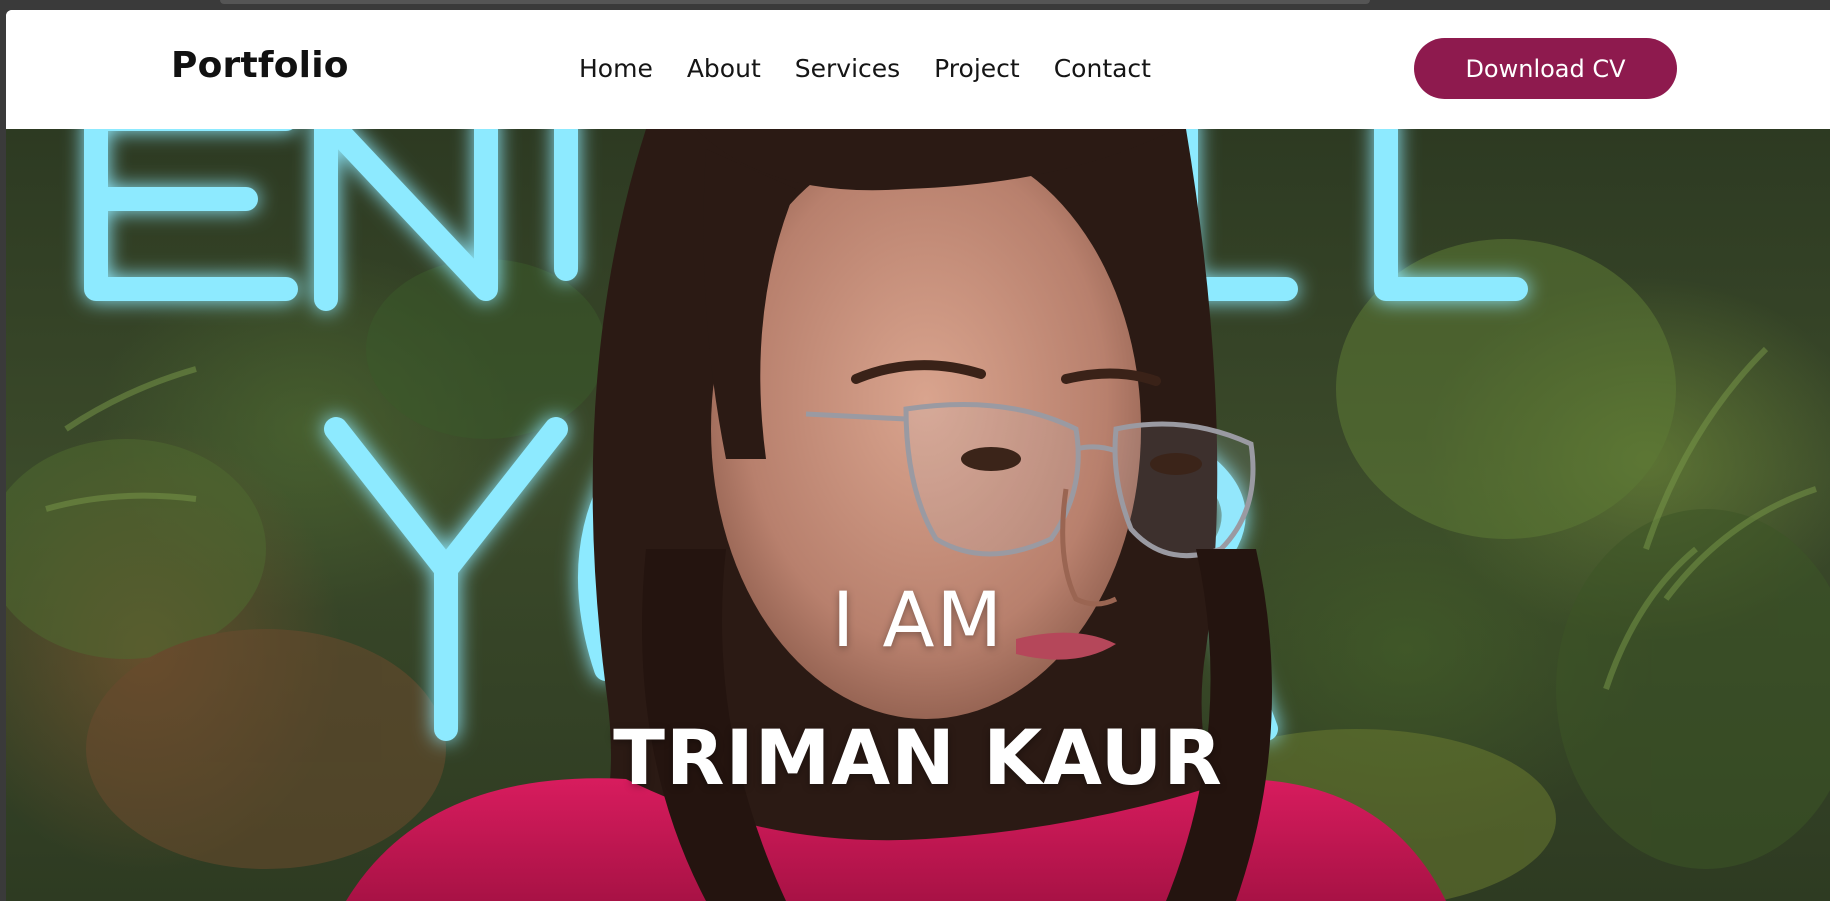  I want to click on nav-link-home: Home, so click(616, 68).